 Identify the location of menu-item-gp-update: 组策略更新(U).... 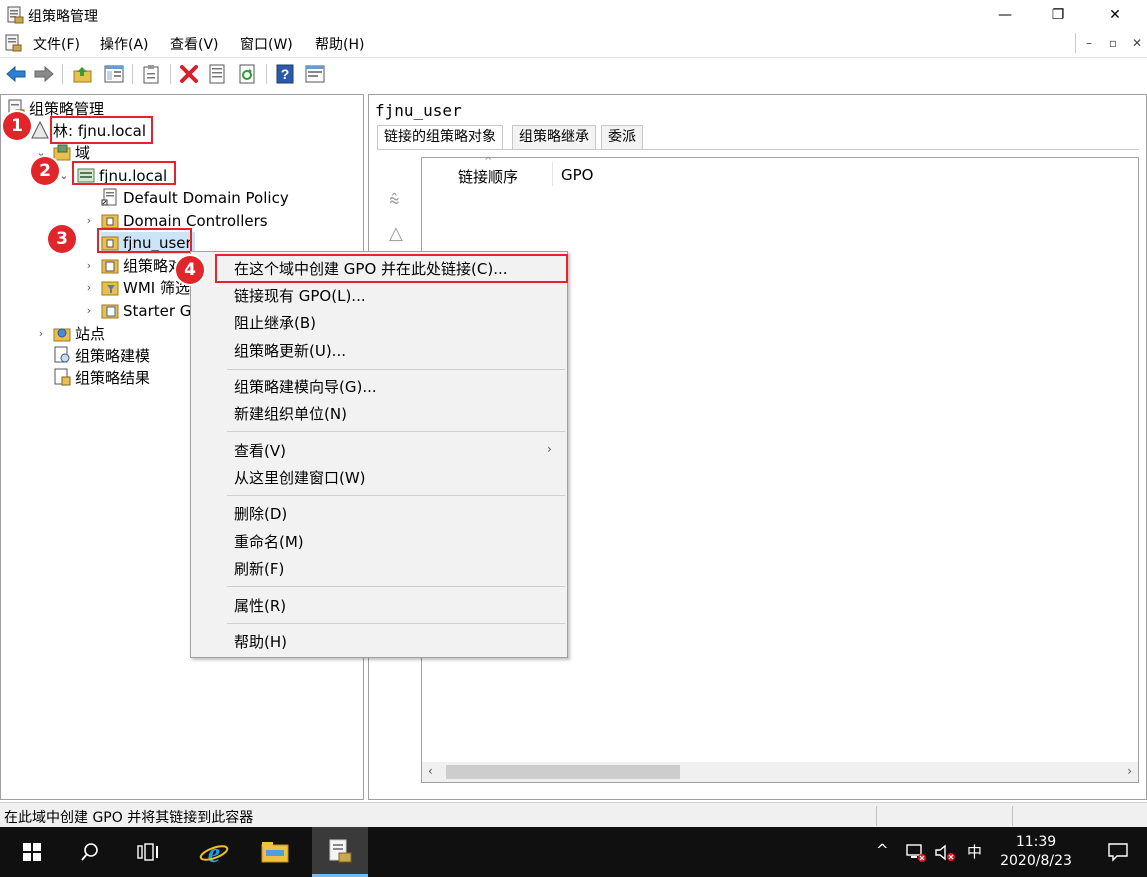
(290, 351).